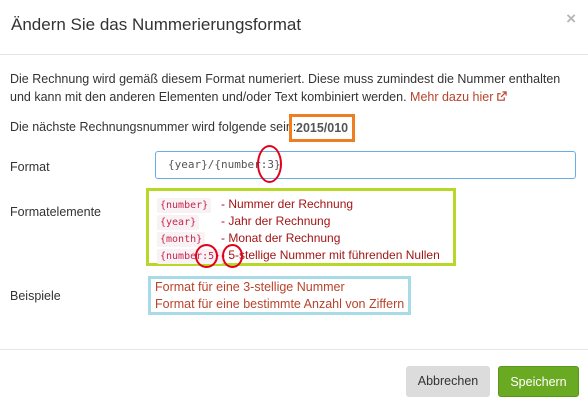 The height and width of the screenshot is (406, 588). What do you see at coordinates (502, 96) in the screenshot?
I see `external-link-icon` at bounding box center [502, 96].